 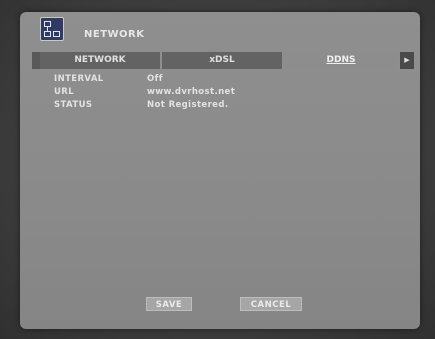 I want to click on network-icon, so click(x=52, y=29).